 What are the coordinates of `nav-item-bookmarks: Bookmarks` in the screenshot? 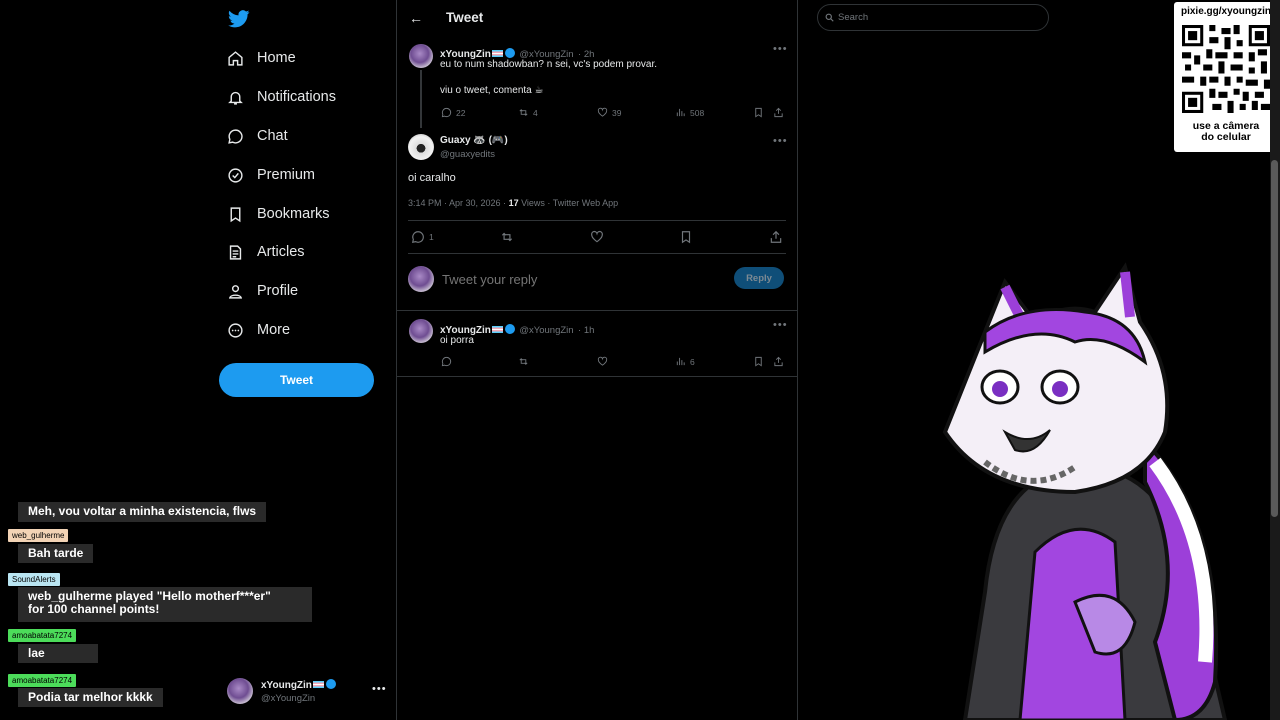 It's located at (278, 214).